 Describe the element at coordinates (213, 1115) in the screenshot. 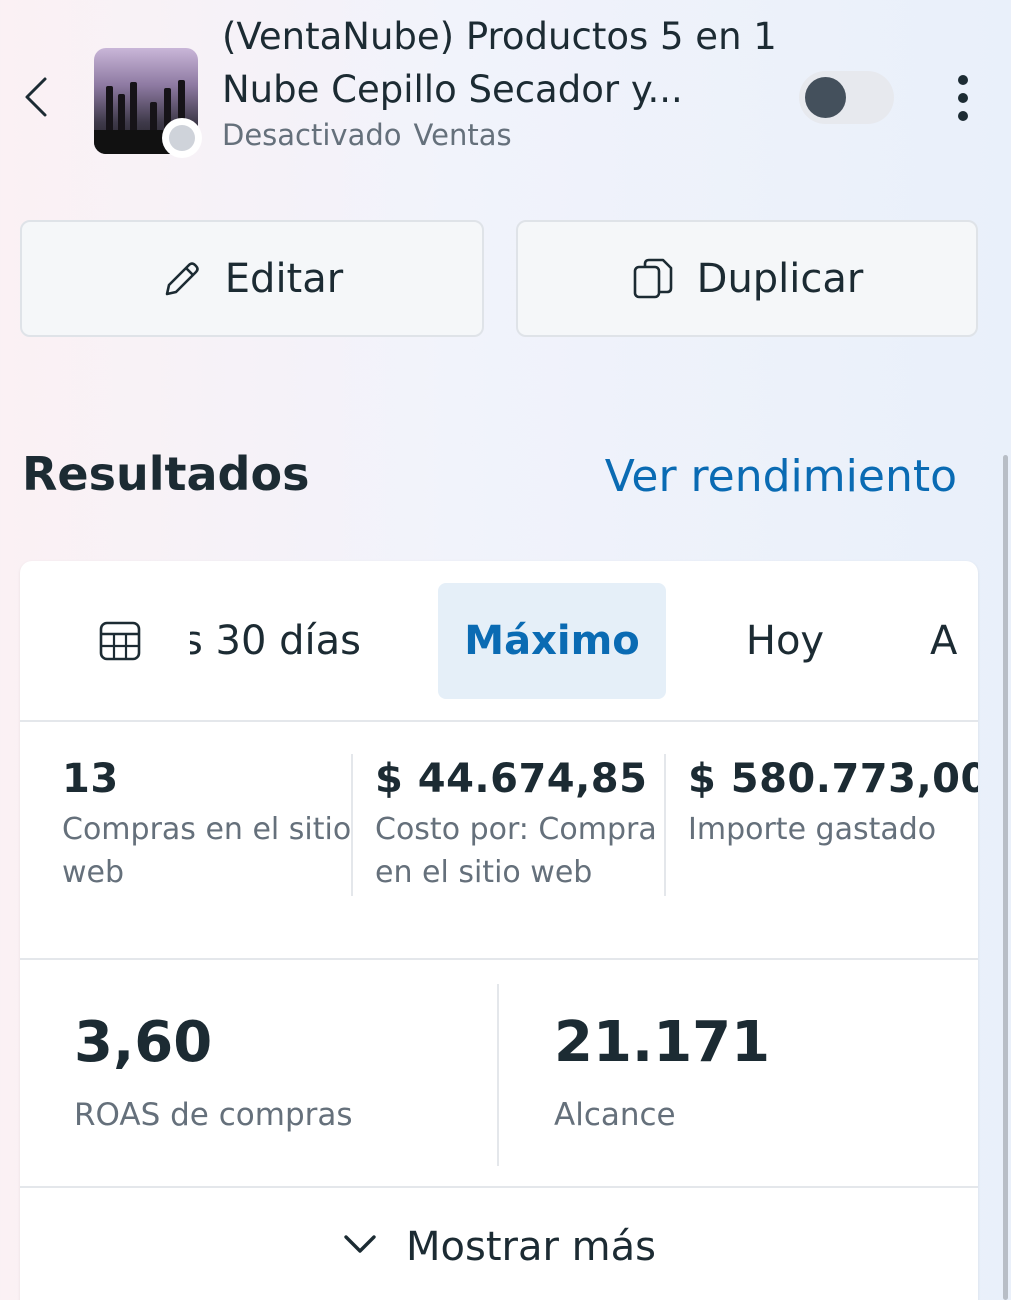

I see `metric-label: ROAS de compras` at that location.